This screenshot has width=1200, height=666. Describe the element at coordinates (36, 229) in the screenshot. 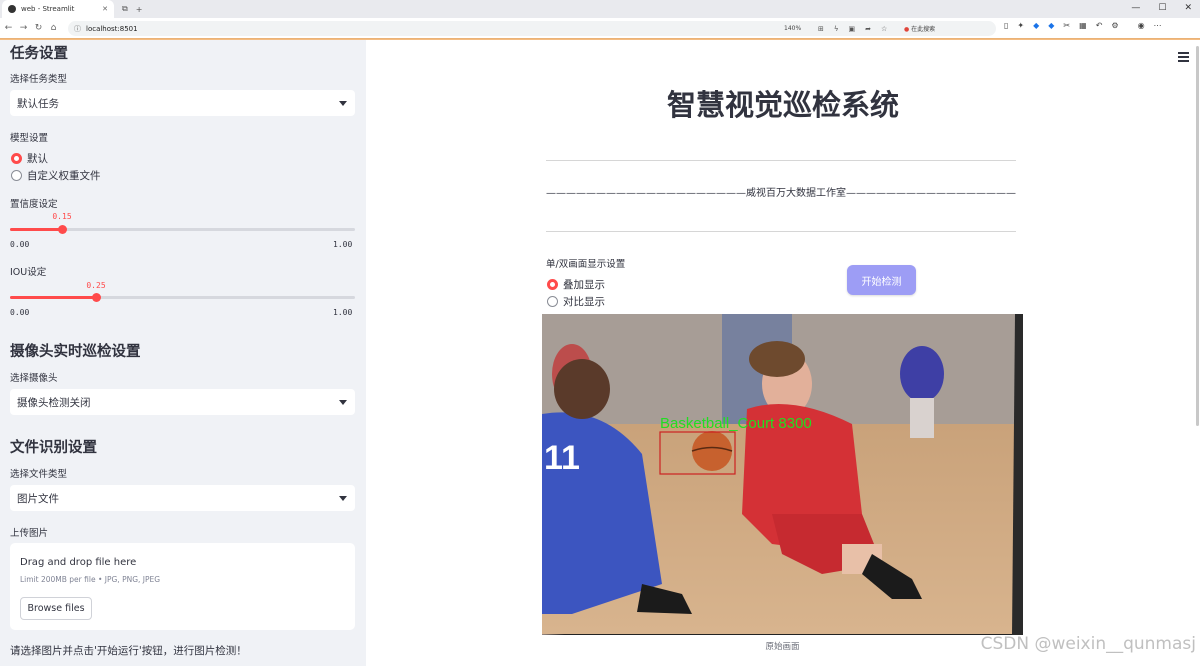

I see `confidence-slider-fill` at that location.